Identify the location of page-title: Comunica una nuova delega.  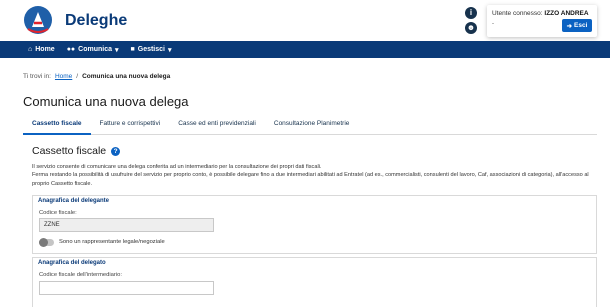
(106, 101).